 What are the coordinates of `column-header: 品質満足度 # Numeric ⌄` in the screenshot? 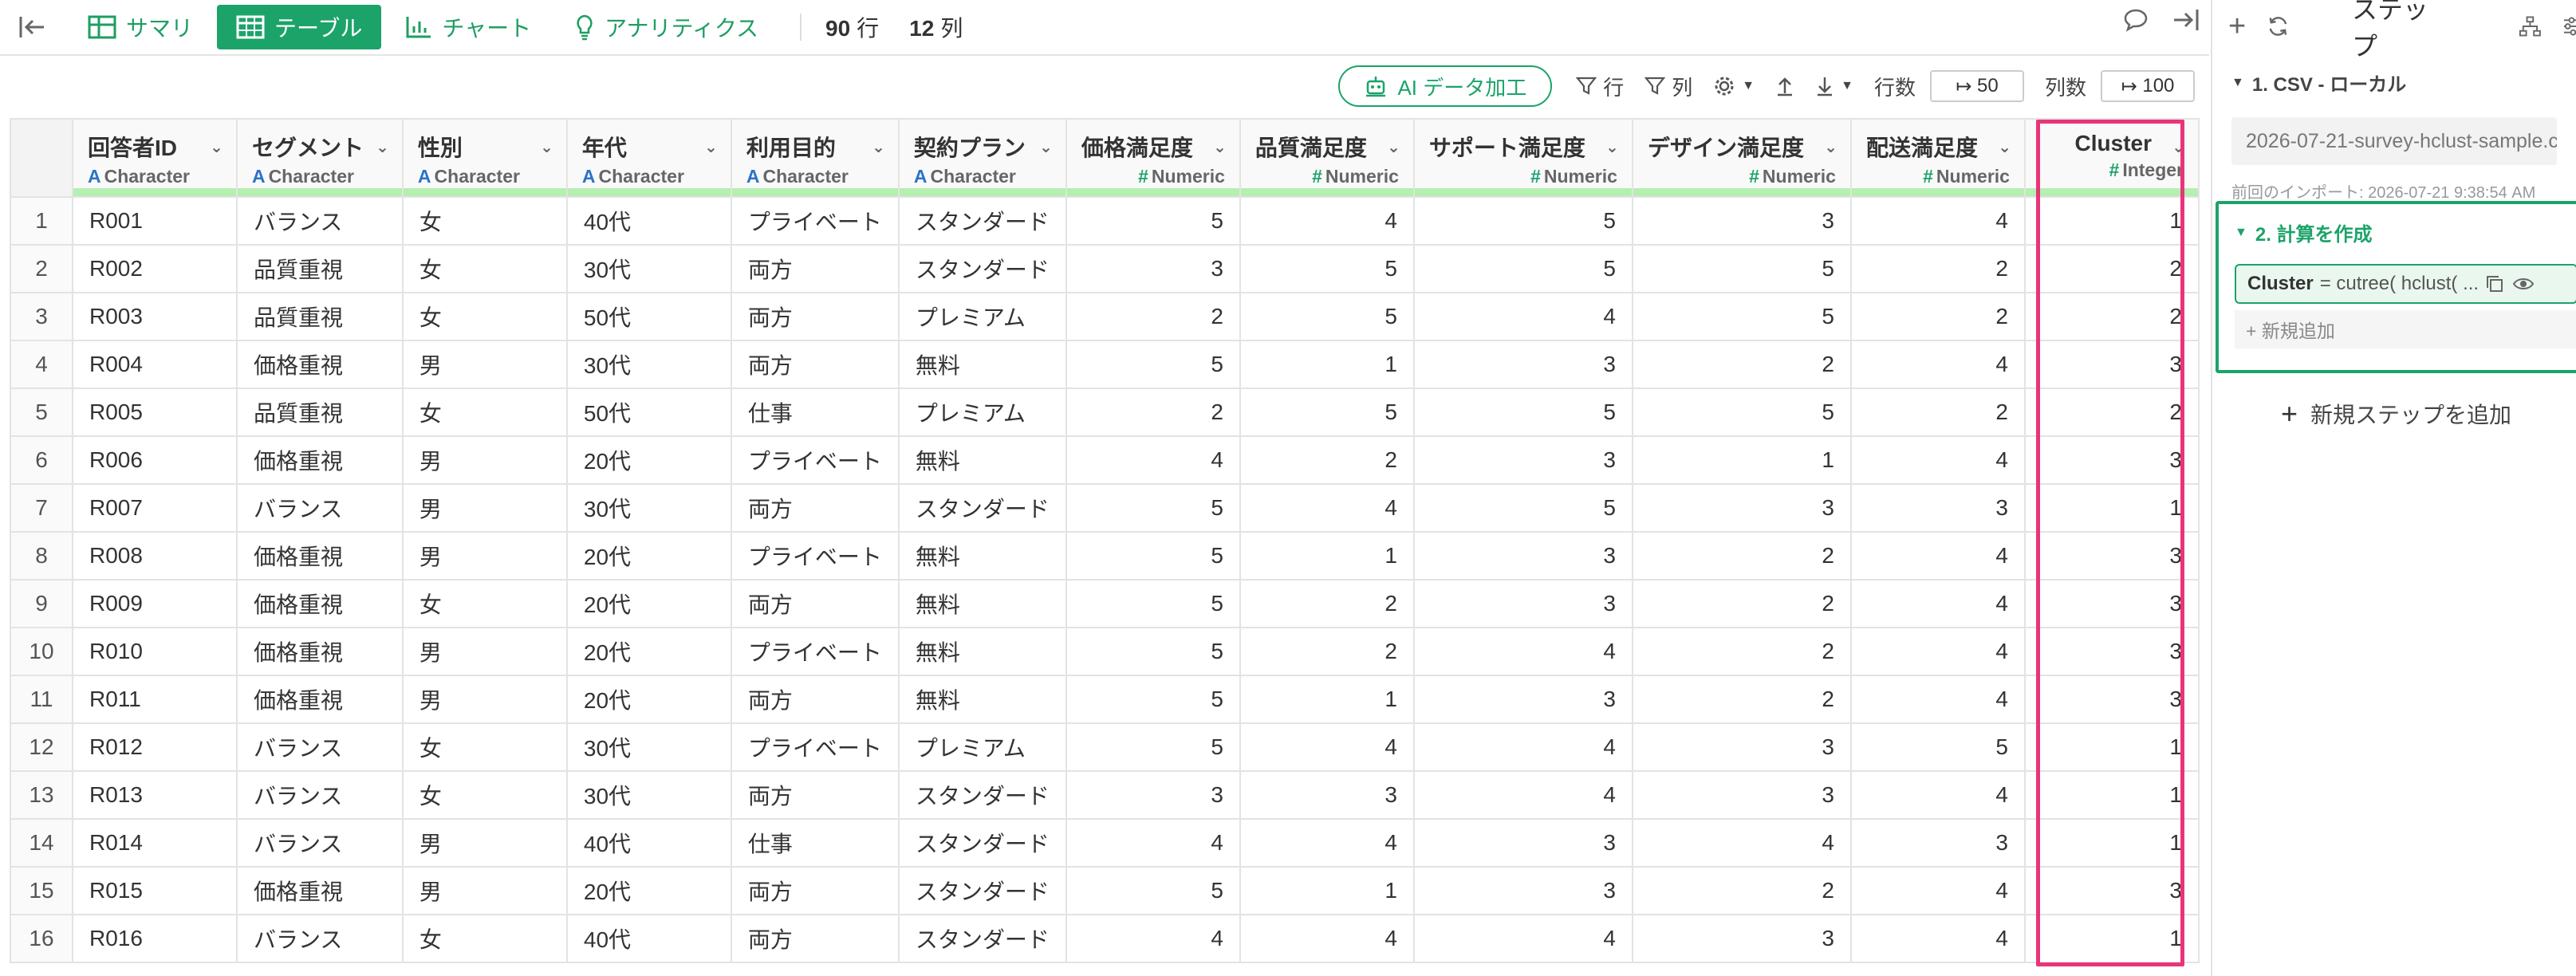 It's located at (1327, 158).